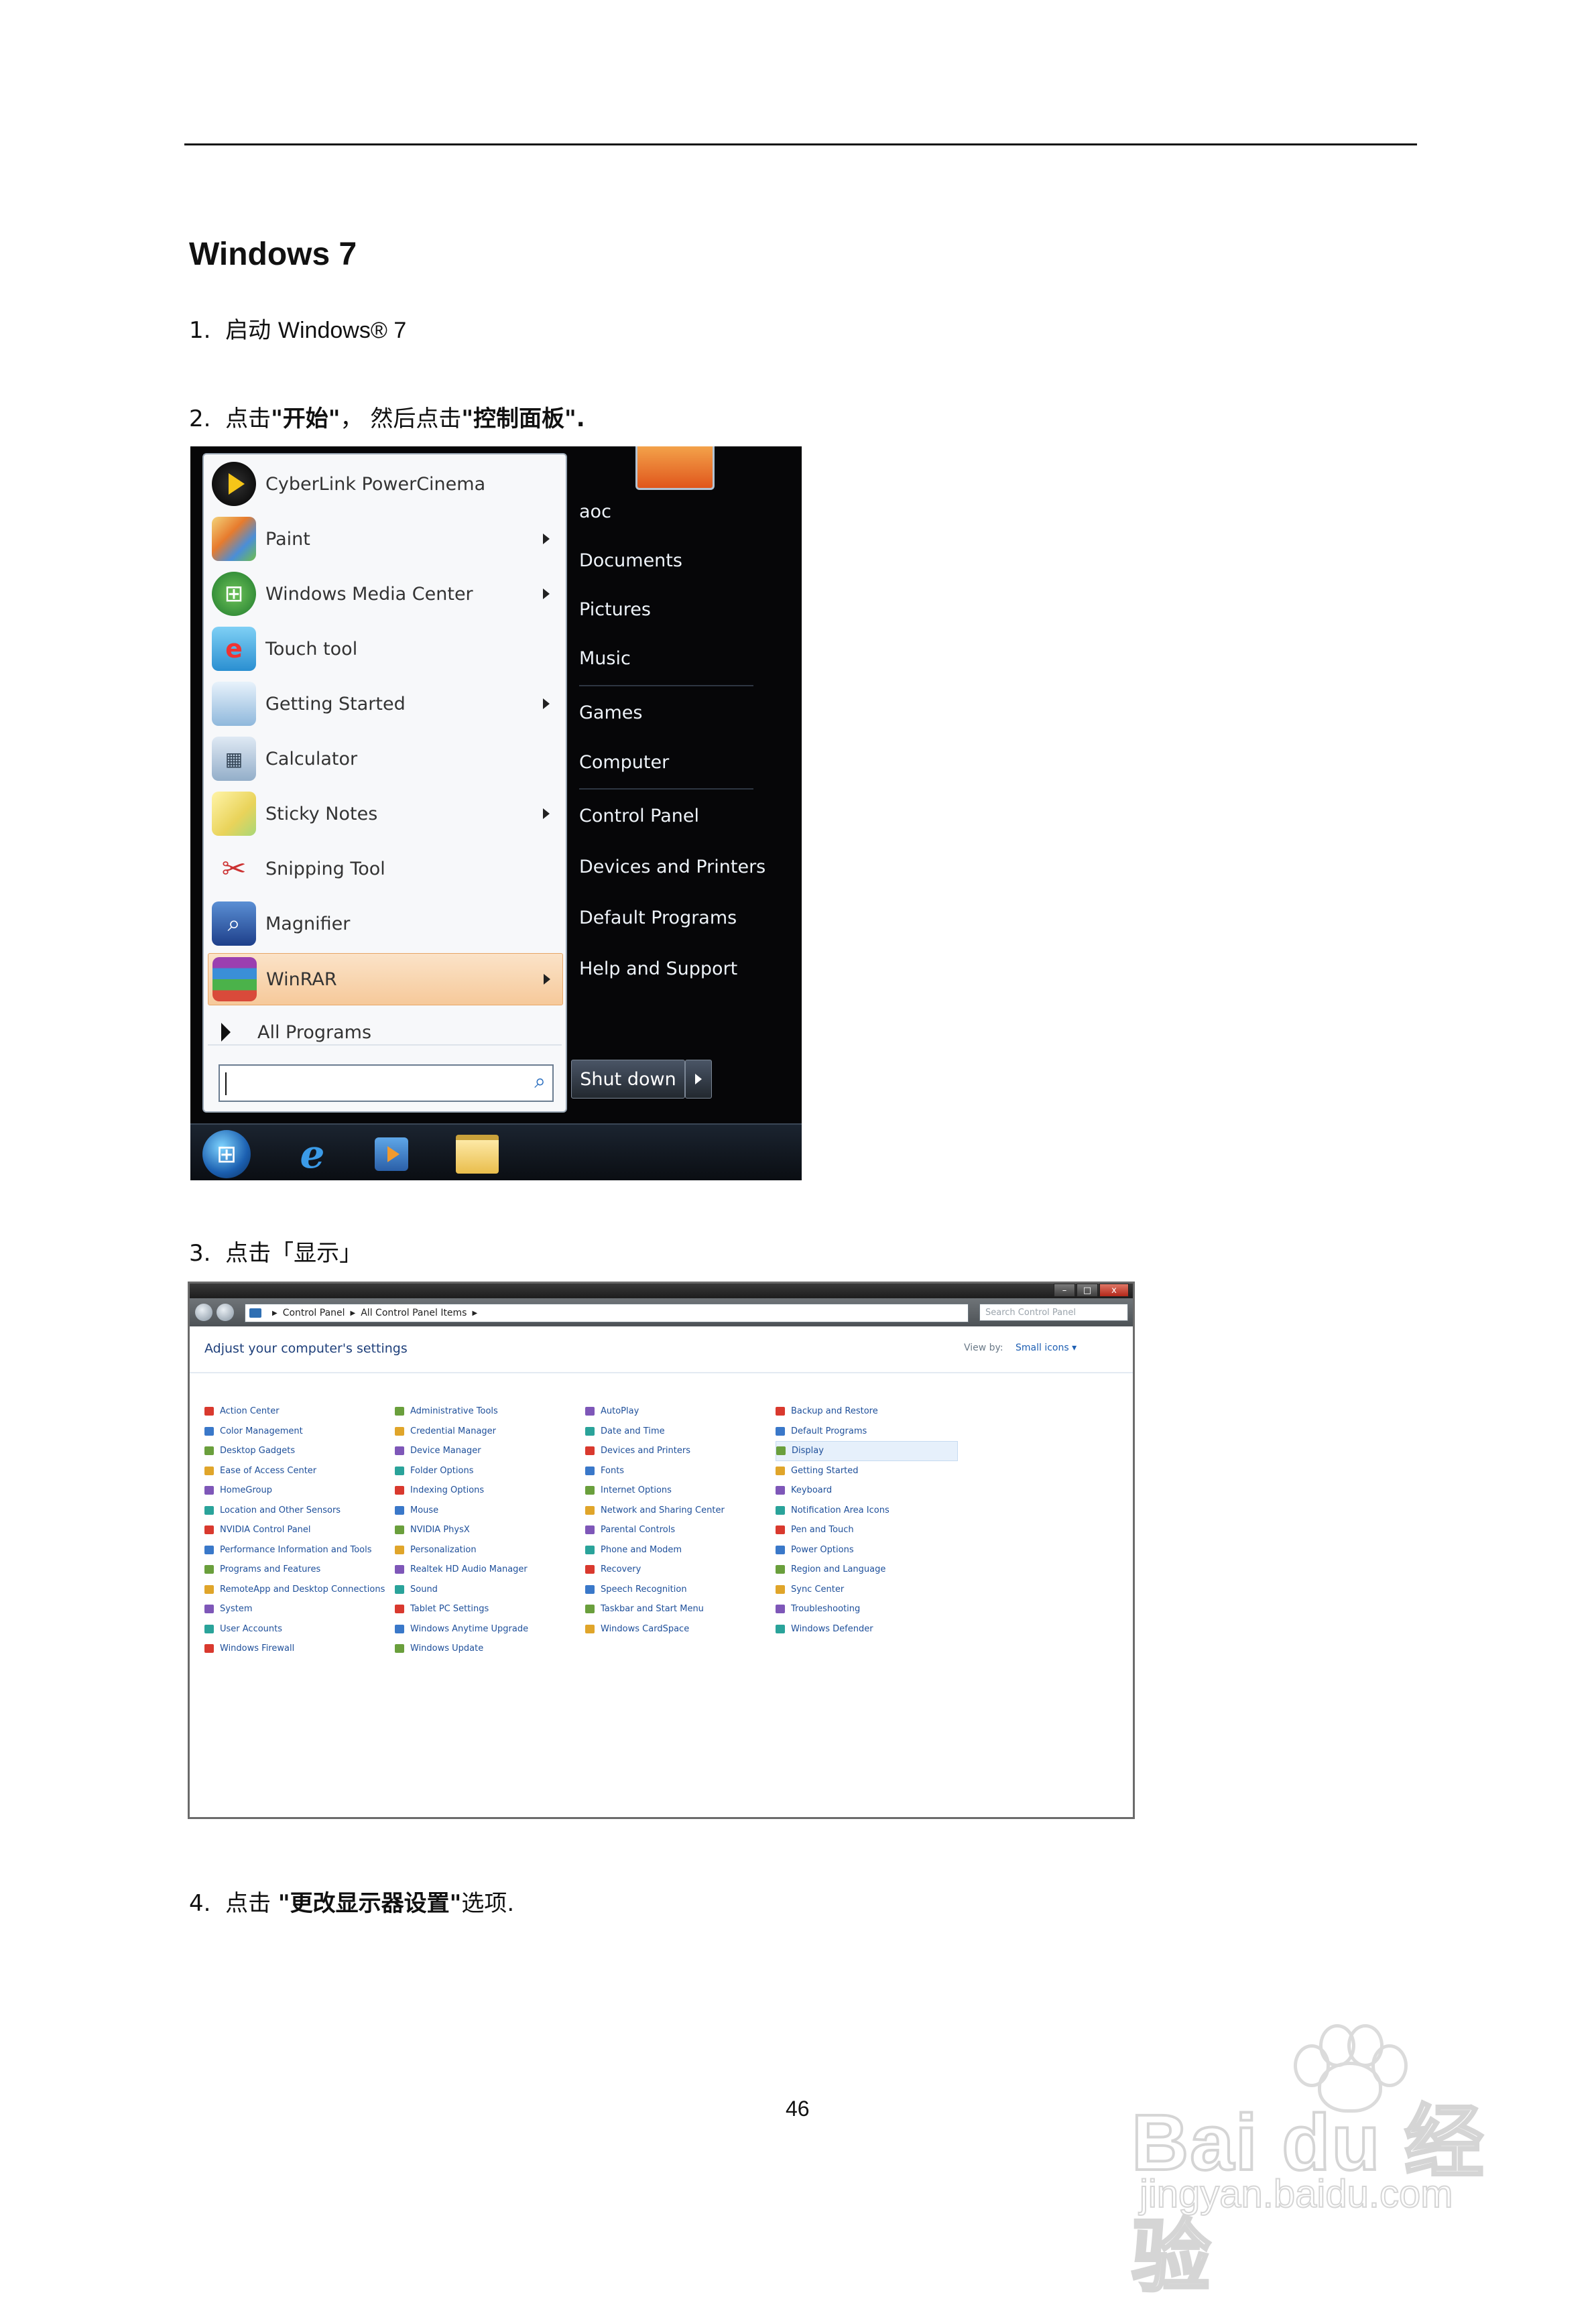 The height and width of the screenshot is (2307, 1596). I want to click on control-panel-item: Mouse, so click(461, 1511).